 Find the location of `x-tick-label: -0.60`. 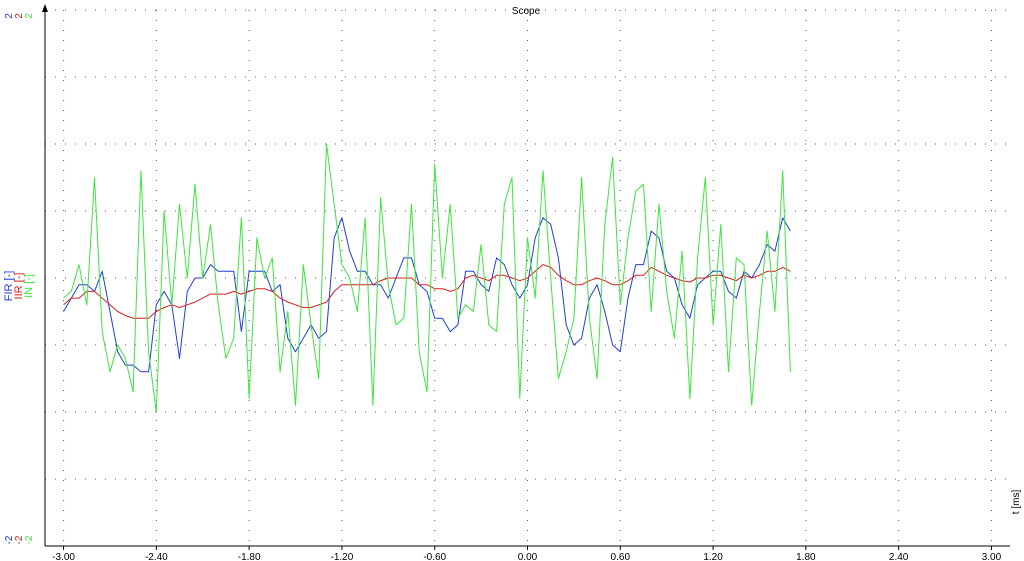

x-tick-label: -0.60 is located at coordinates (434, 556).